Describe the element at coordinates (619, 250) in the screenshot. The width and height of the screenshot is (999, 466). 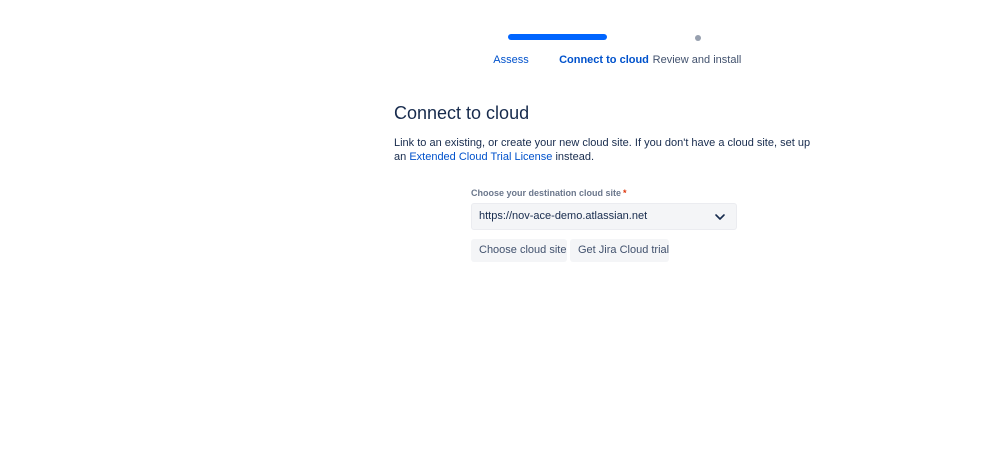
I see `get-jira-cloud-trial-button: Get Jira Cloud trial` at that location.